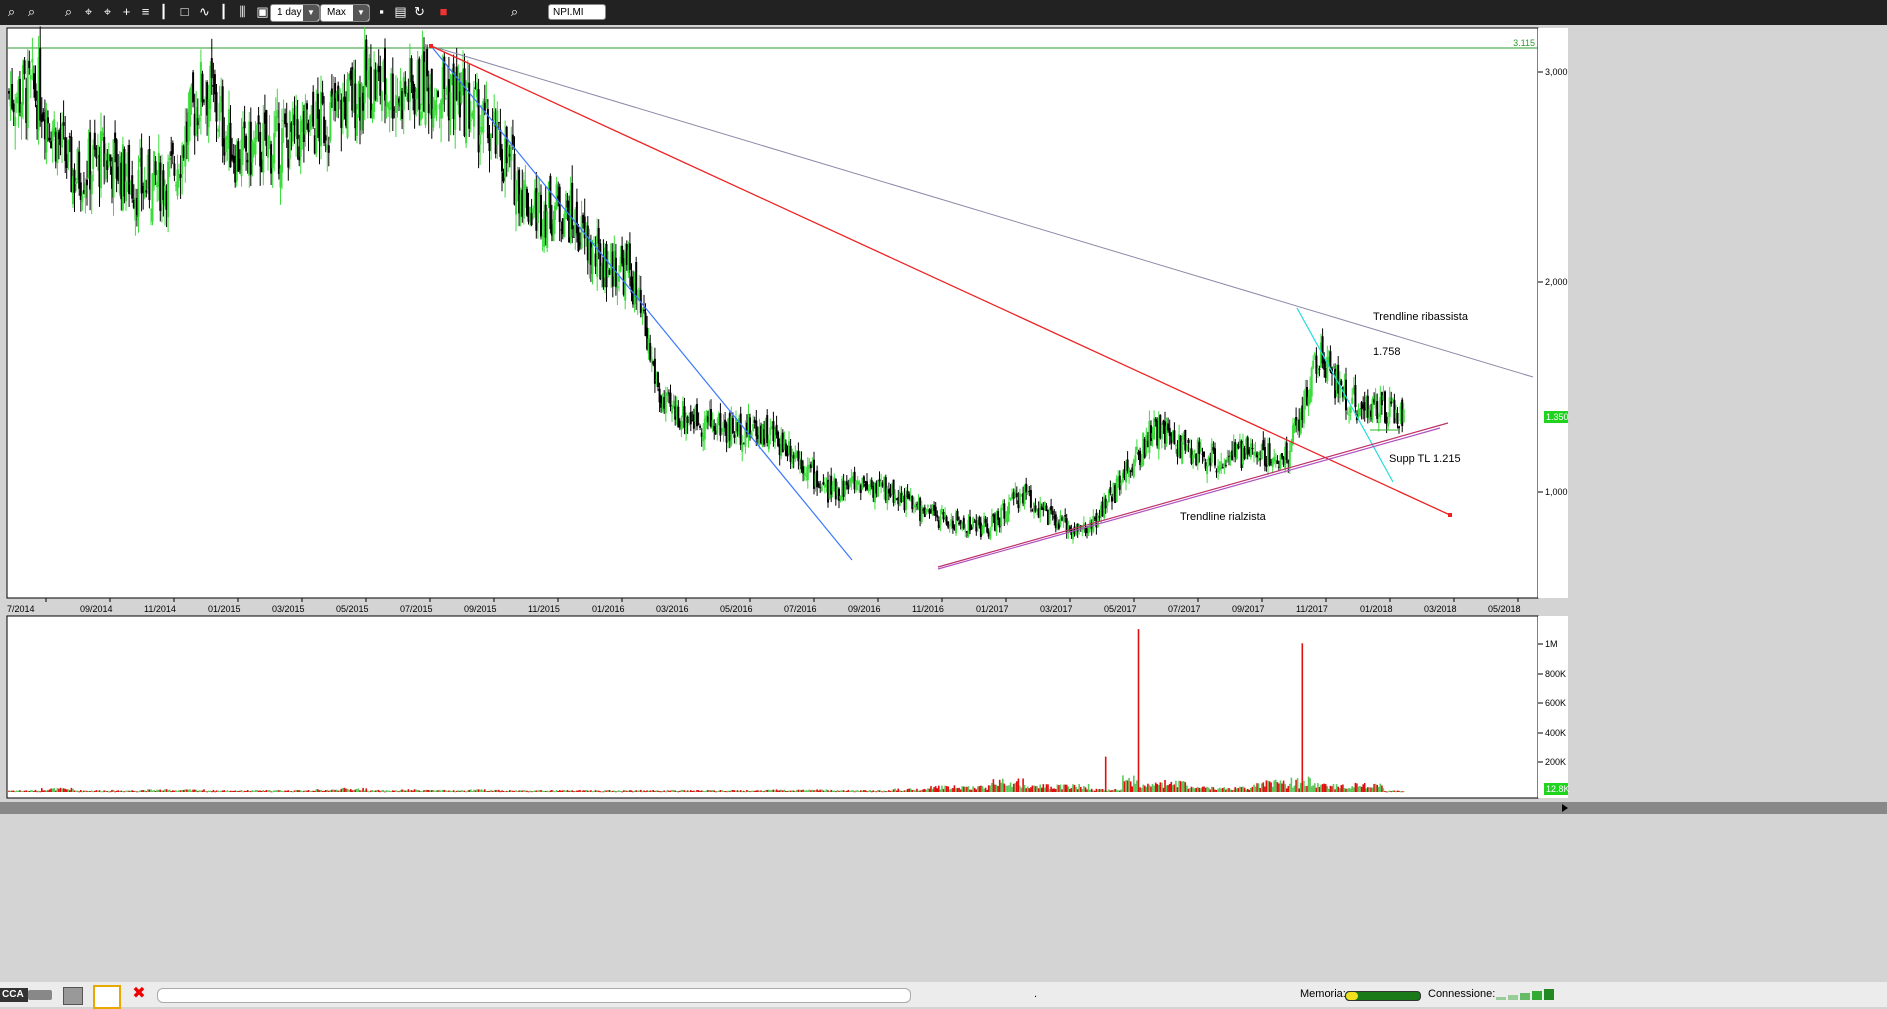 This screenshot has width=1887, height=1009. What do you see at coordinates (352, 609) in the screenshot?
I see `time-tick-label: 05/2015` at bounding box center [352, 609].